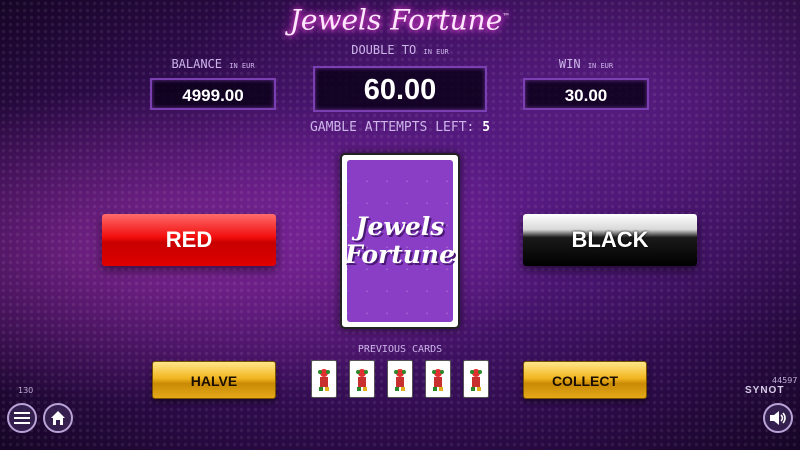 The height and width of the screenshot is (450, 800). What do you see at coordinates (610, 240) in the screenshot?
I see `black-button: BLACK` at bounding box center [610, 240].